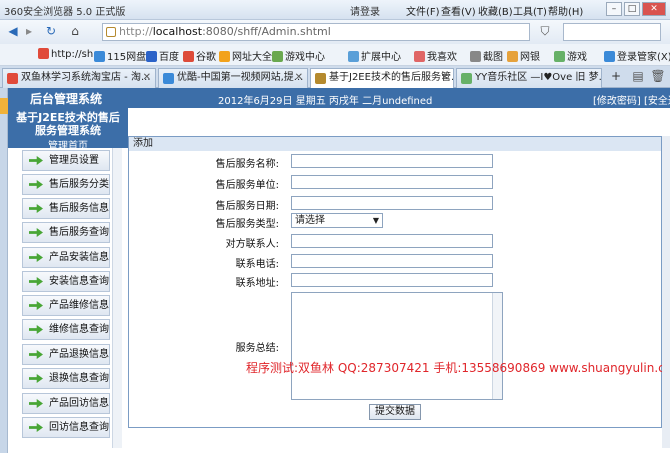  Describe the element at coordinates (252, 244) in the screenshot. I see `field-label: 对方联系人:` at that location.